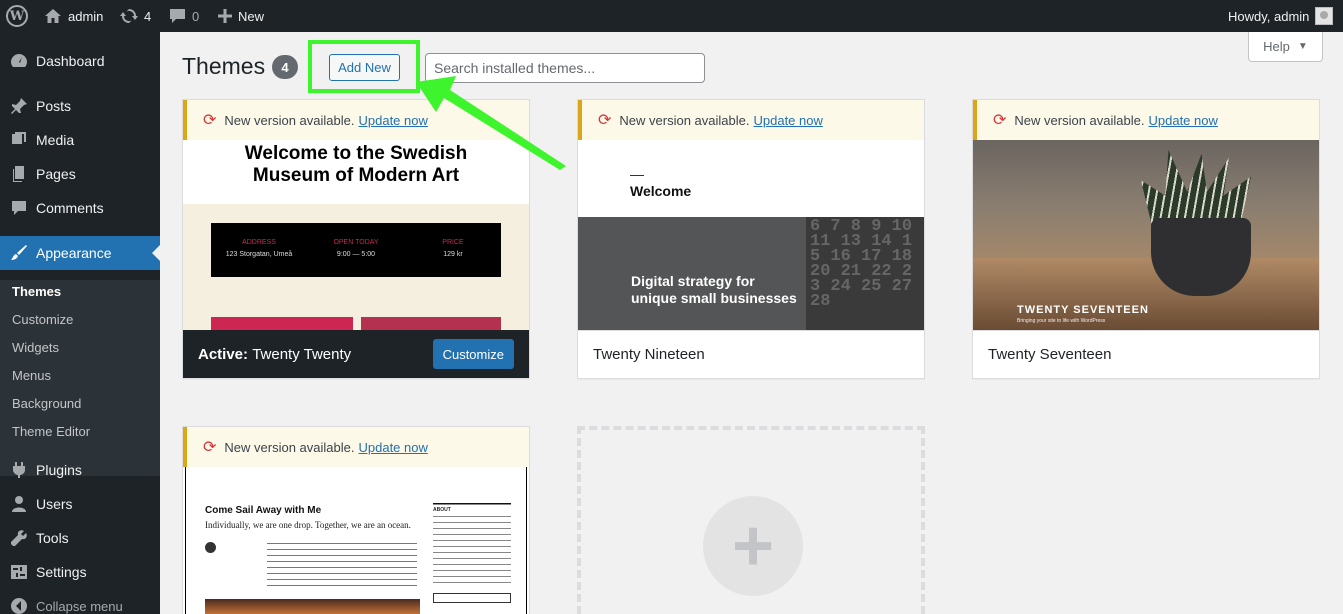 This screenshot has height=614, width=1343. What do you see at coordinates (52, 538) in the screenshot?
I see `menu-tools-label: Tools` at bounding box center [52, 538].